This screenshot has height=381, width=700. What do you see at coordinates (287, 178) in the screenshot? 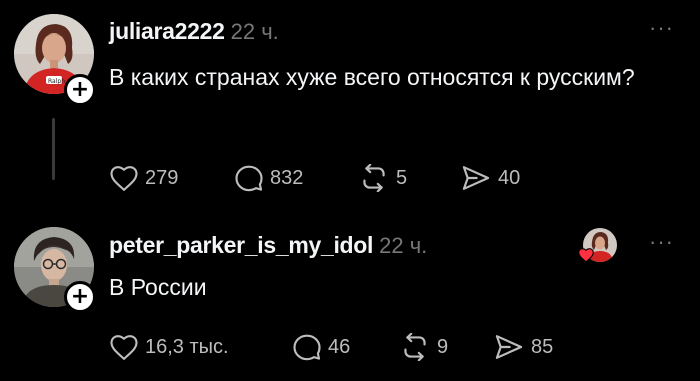
I see `comment-count: 832` at bounding box center [287, 178].